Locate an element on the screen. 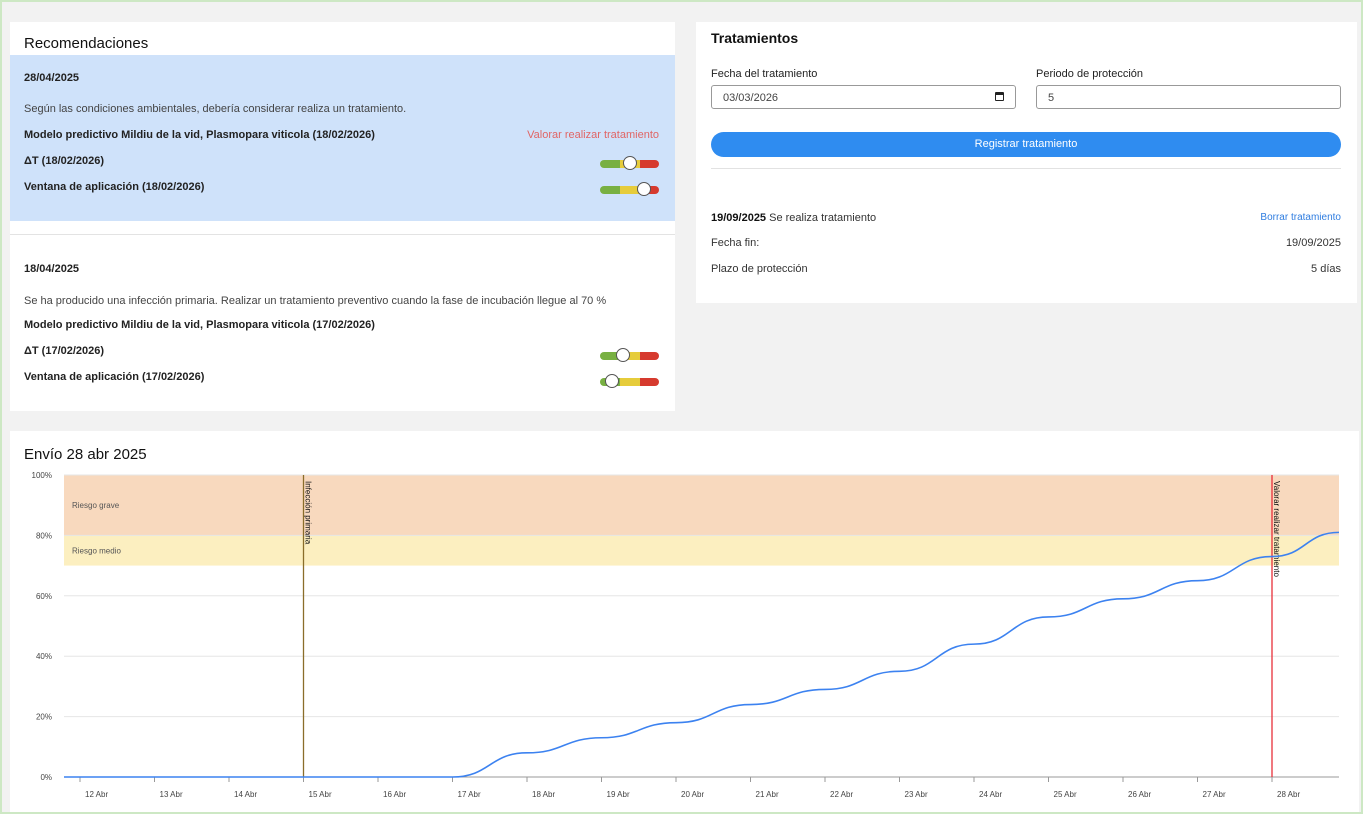 This screenshot has height=814, width=1363. treatments-title: Tratamientos is located at coordinates (755, 38).